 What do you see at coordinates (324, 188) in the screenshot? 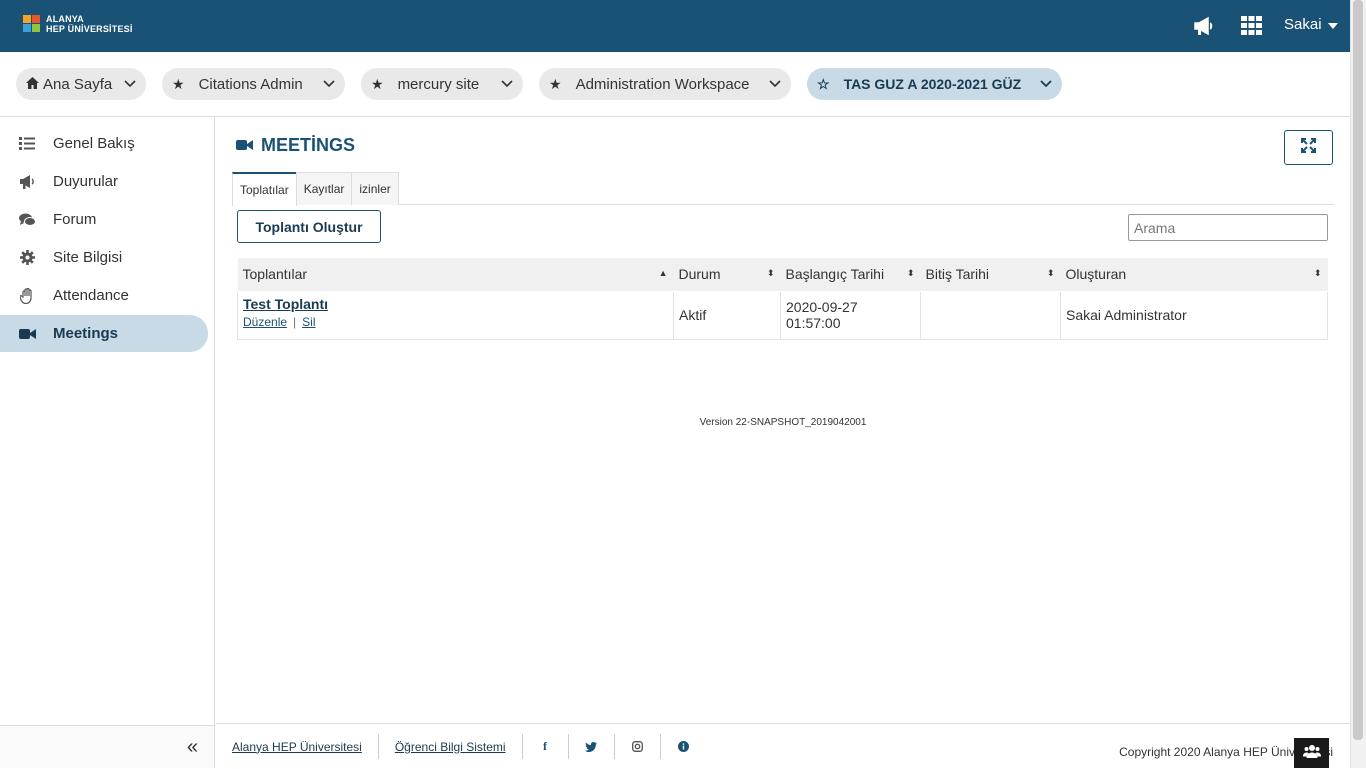
I see `tab-recordings: Kayıtlar` at bounding box center [324, 188].